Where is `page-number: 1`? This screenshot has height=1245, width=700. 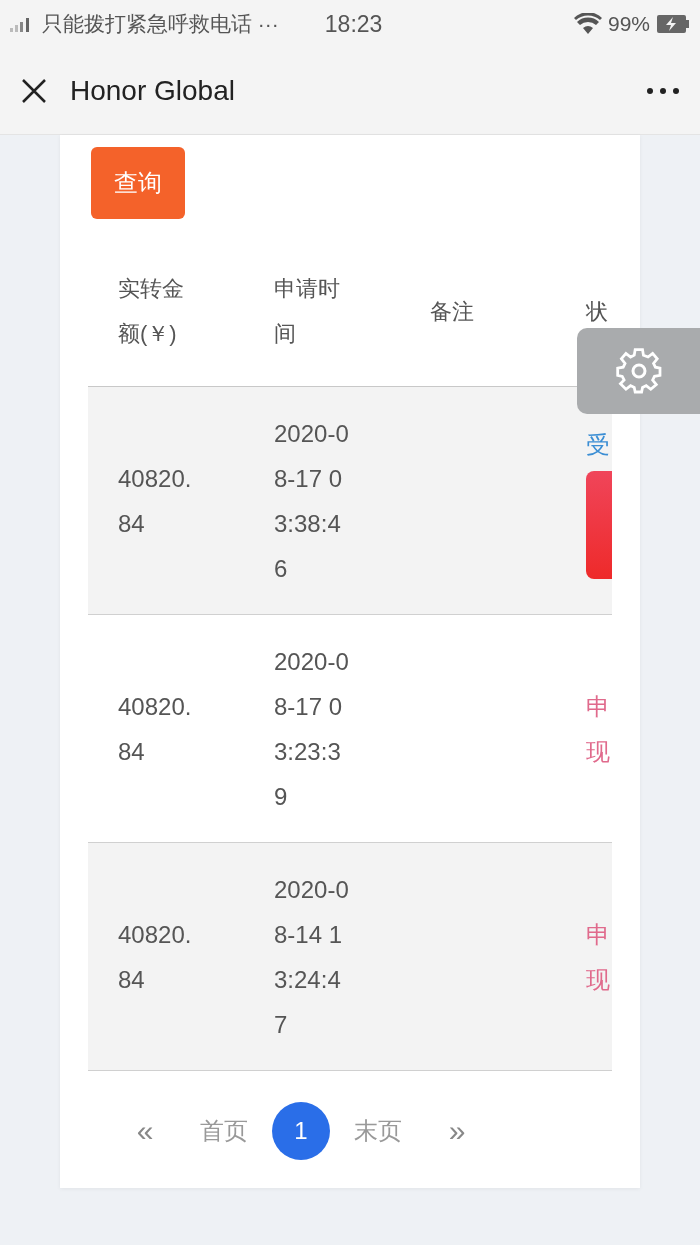
page-number: 1 is located at coordinates (301, 1131).